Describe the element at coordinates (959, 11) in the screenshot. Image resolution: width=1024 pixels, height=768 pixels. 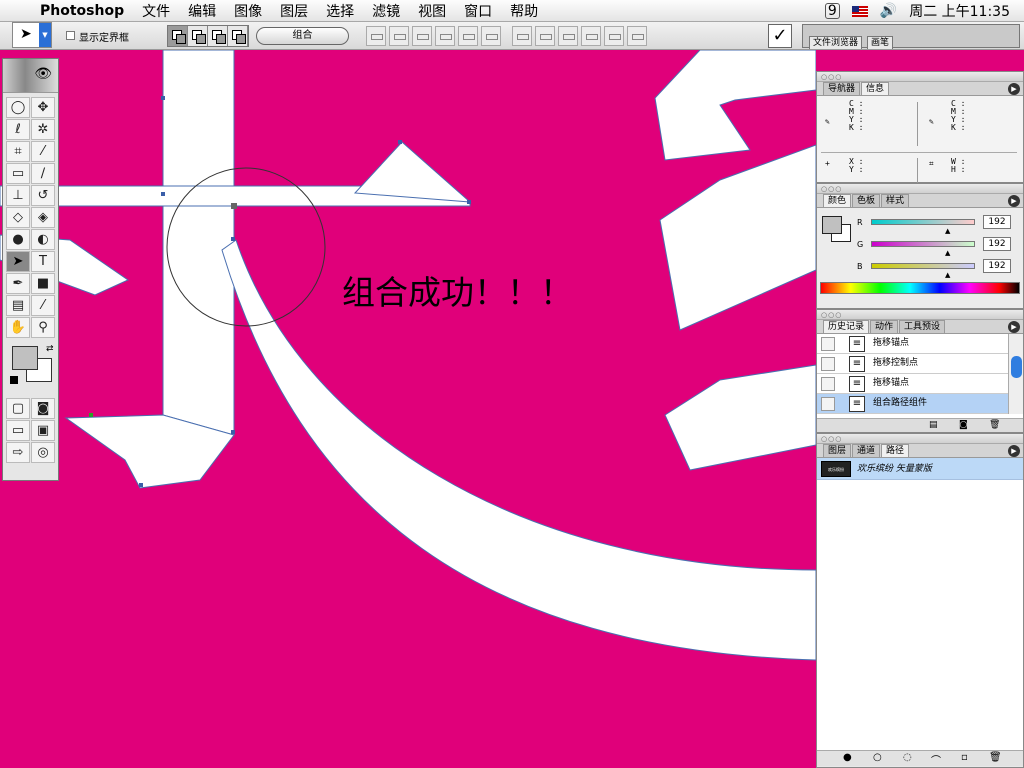
I see `menu-clock: 周二 上午11:35` at that location.